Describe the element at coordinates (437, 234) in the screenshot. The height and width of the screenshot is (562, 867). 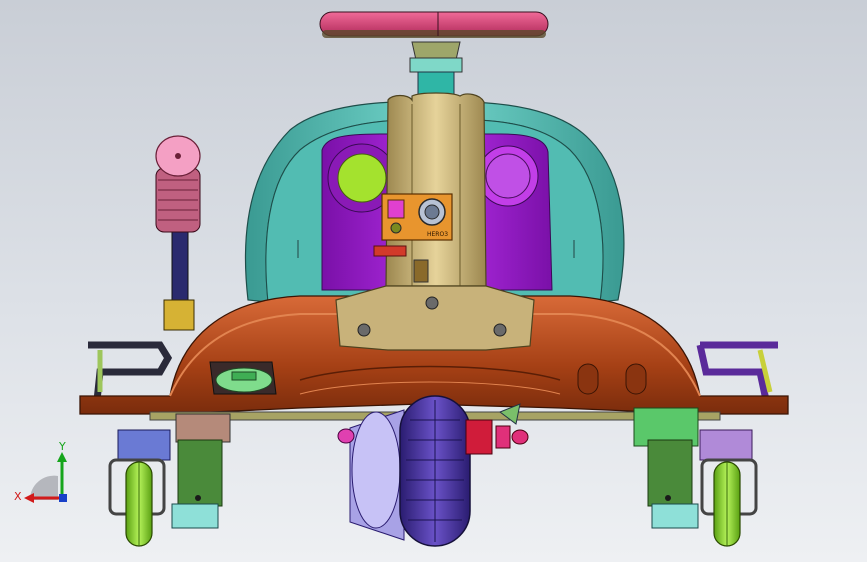
I see `camera-brand-label: HERO3` at that location.